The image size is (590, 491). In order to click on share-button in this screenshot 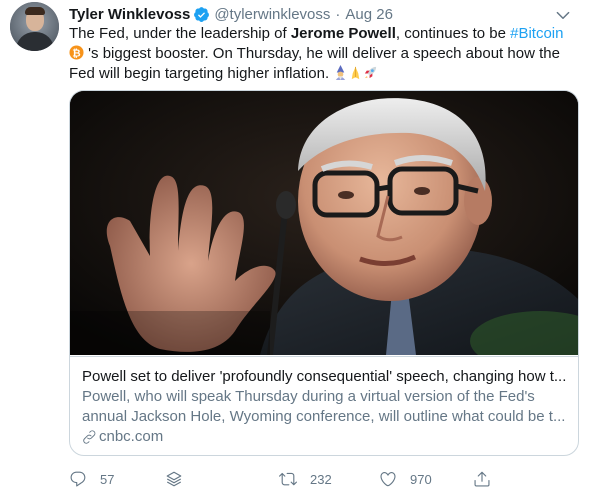, I will do `click(482, 479)`.